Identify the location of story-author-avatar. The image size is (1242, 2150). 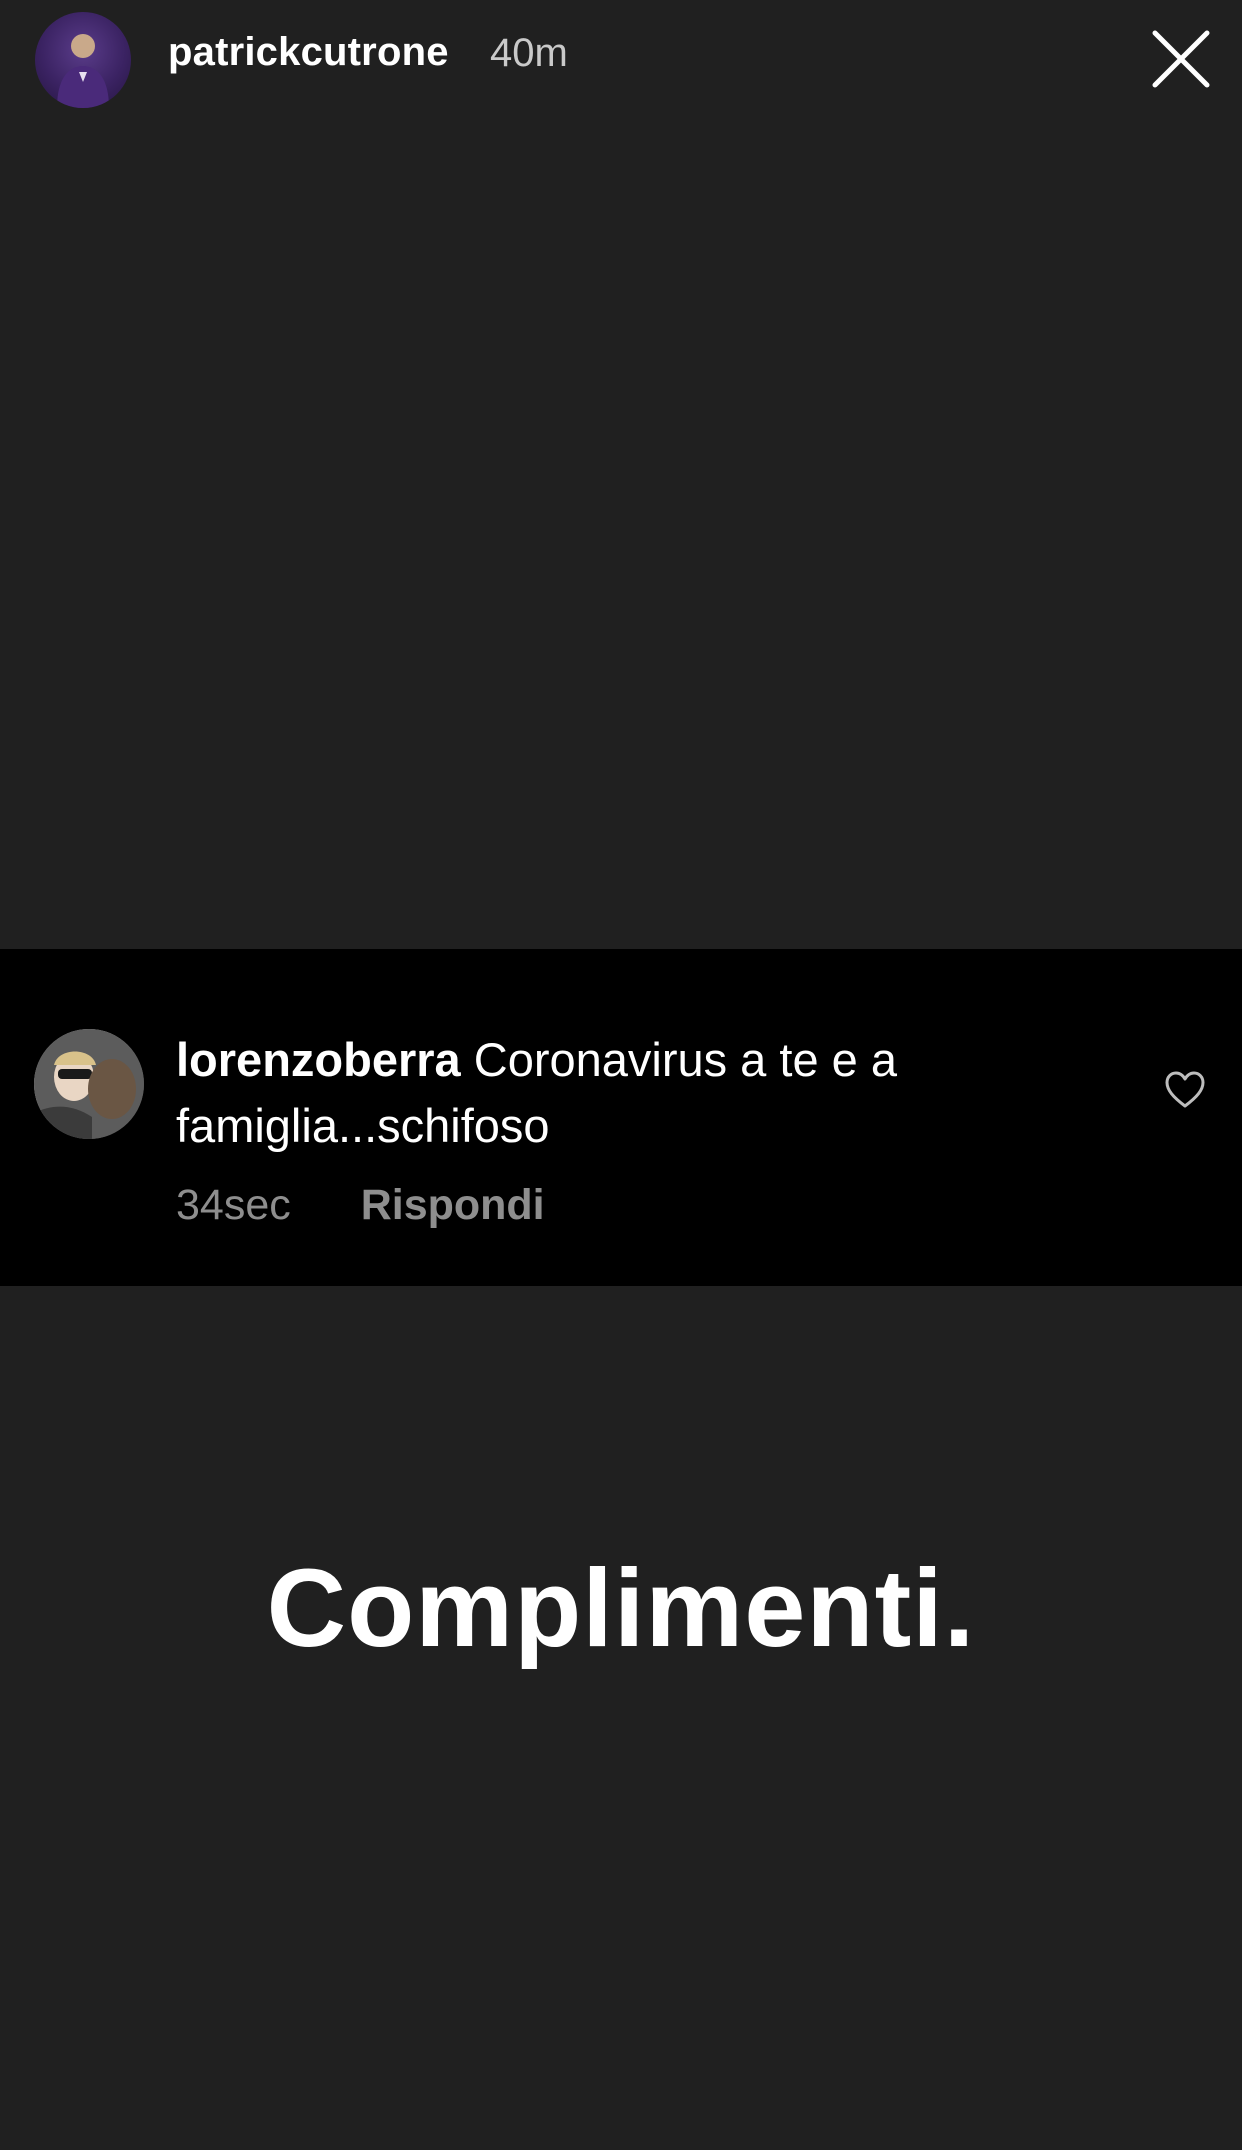
(83, 60).